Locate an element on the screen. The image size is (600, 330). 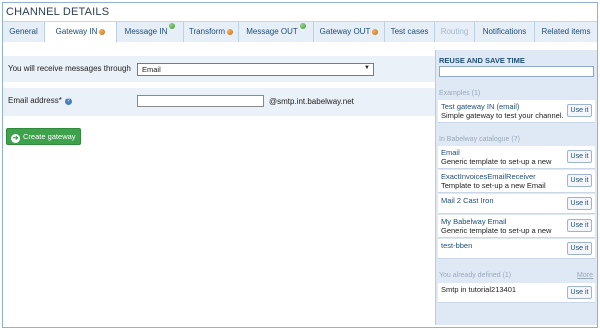
tab-message-in: Message IN is located at coordinates (150, 32).